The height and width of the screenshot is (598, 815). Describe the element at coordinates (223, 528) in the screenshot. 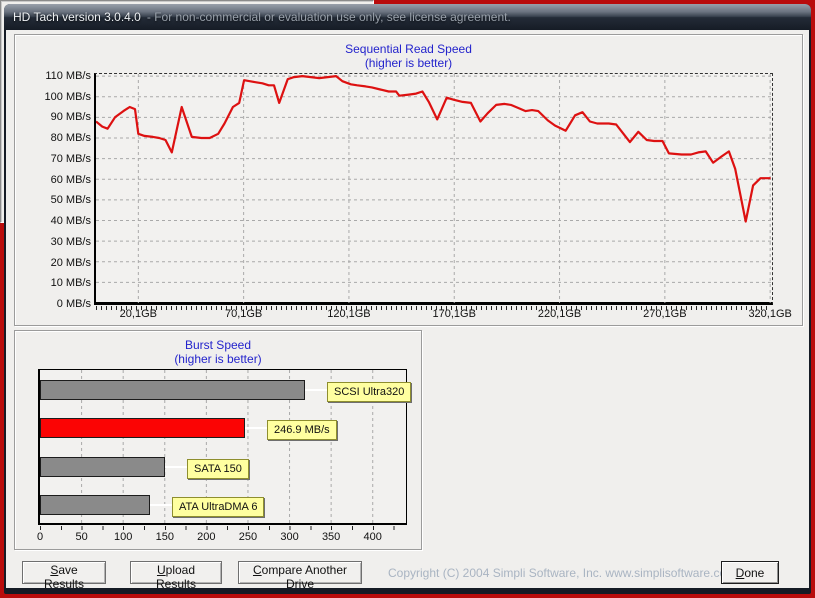

I see `burst-x-axis-ticks` at that location.